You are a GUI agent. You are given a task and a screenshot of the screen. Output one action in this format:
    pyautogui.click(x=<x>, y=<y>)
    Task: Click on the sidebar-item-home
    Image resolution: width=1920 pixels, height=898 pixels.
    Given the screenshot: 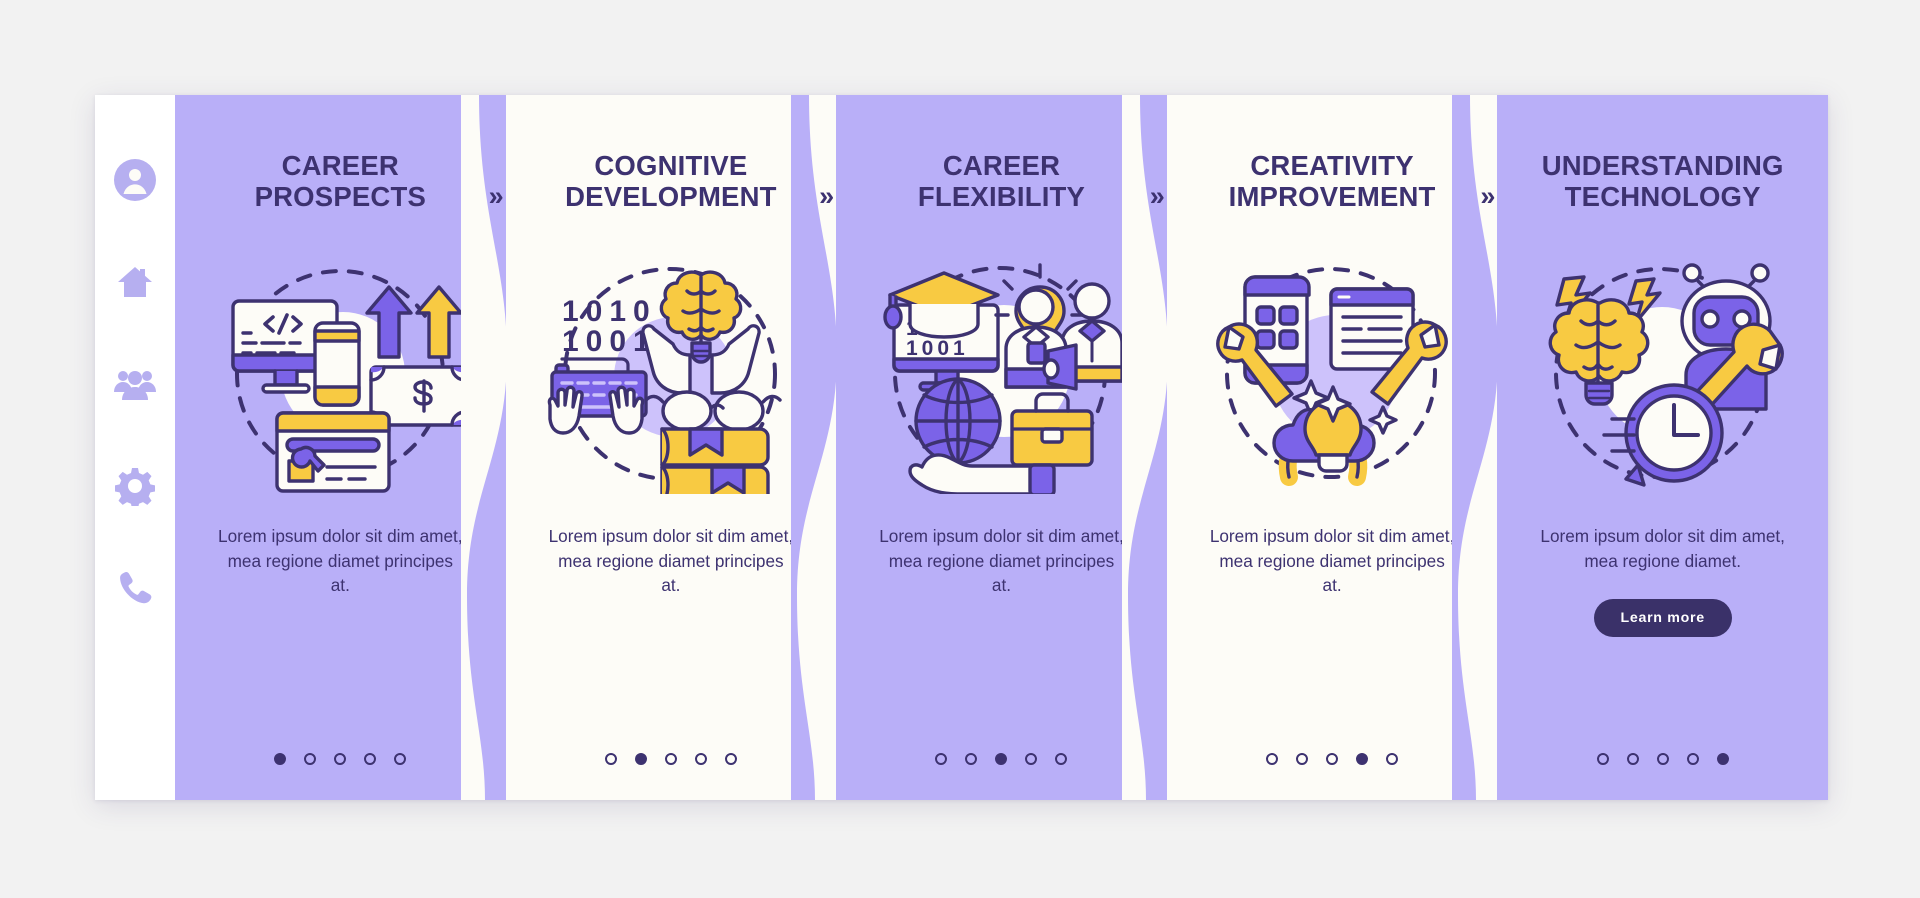 What is the action you would take?
    pyautogui.click(x=135, y=282)
    